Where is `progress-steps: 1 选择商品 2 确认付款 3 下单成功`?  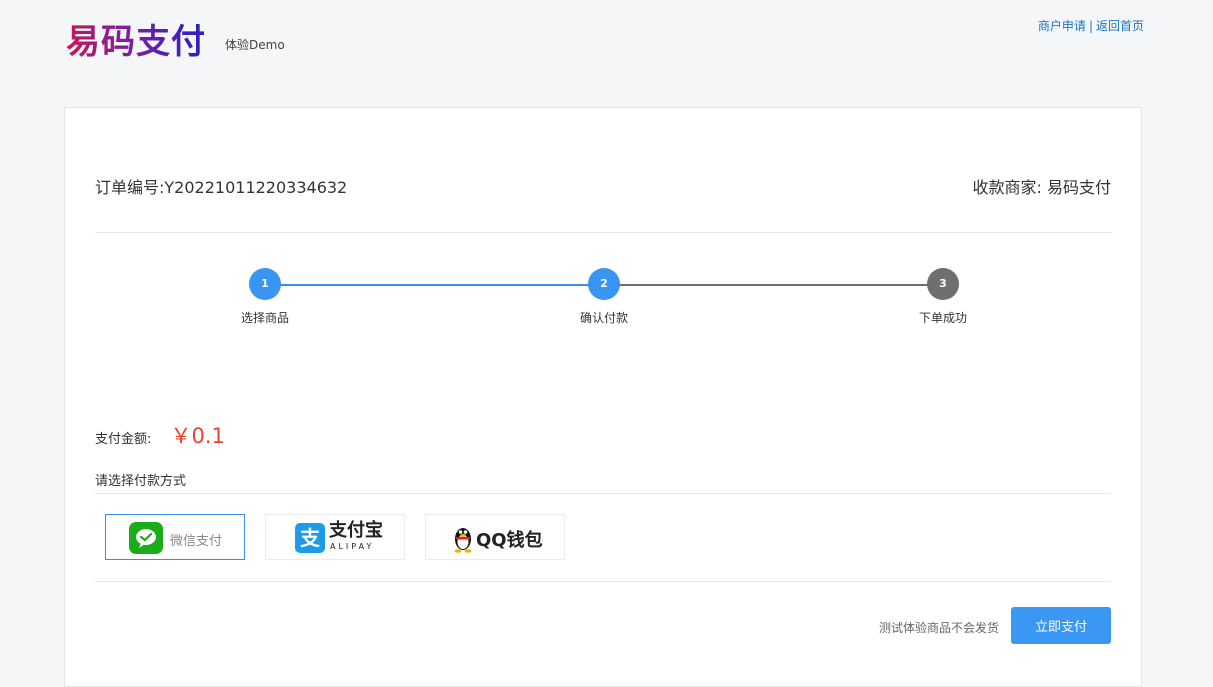 progress-steps: 1 选择商品 2 确认付款 3 下单成功 is located at coordinates (603, 303).